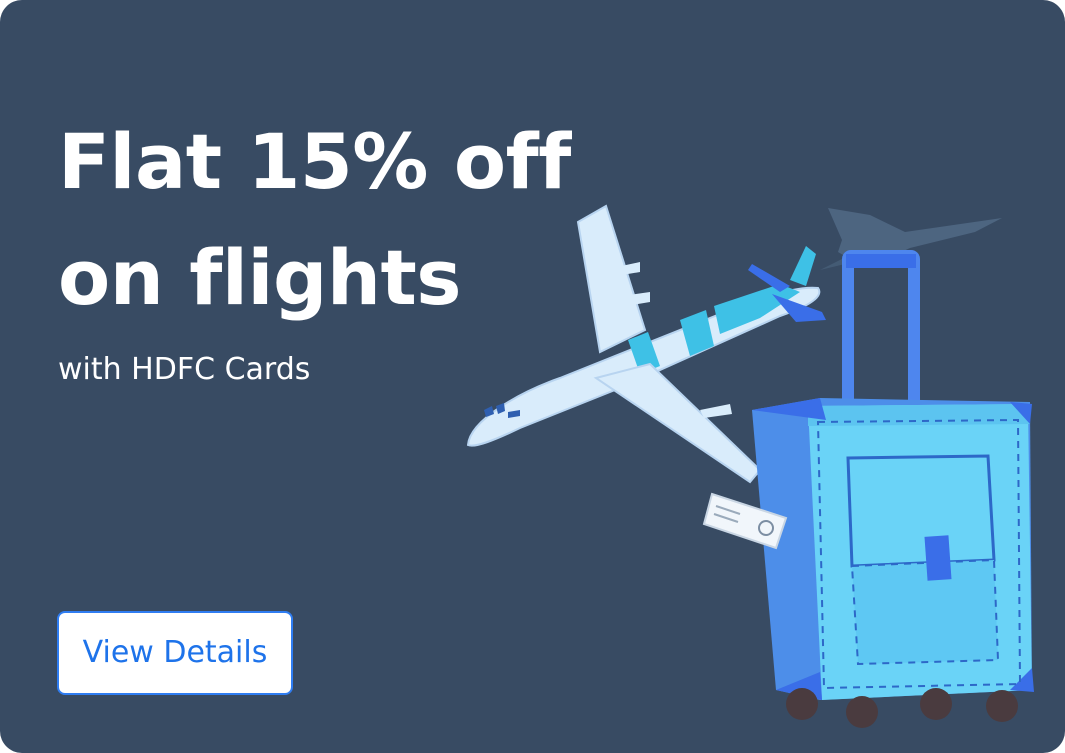 Image resolution: width=1065 pixels, height=753 pixels. What do you see at coordinates (175, 653) in the screenshot?
I see `view-details-button: View Details` at bounding box center [175, 653].